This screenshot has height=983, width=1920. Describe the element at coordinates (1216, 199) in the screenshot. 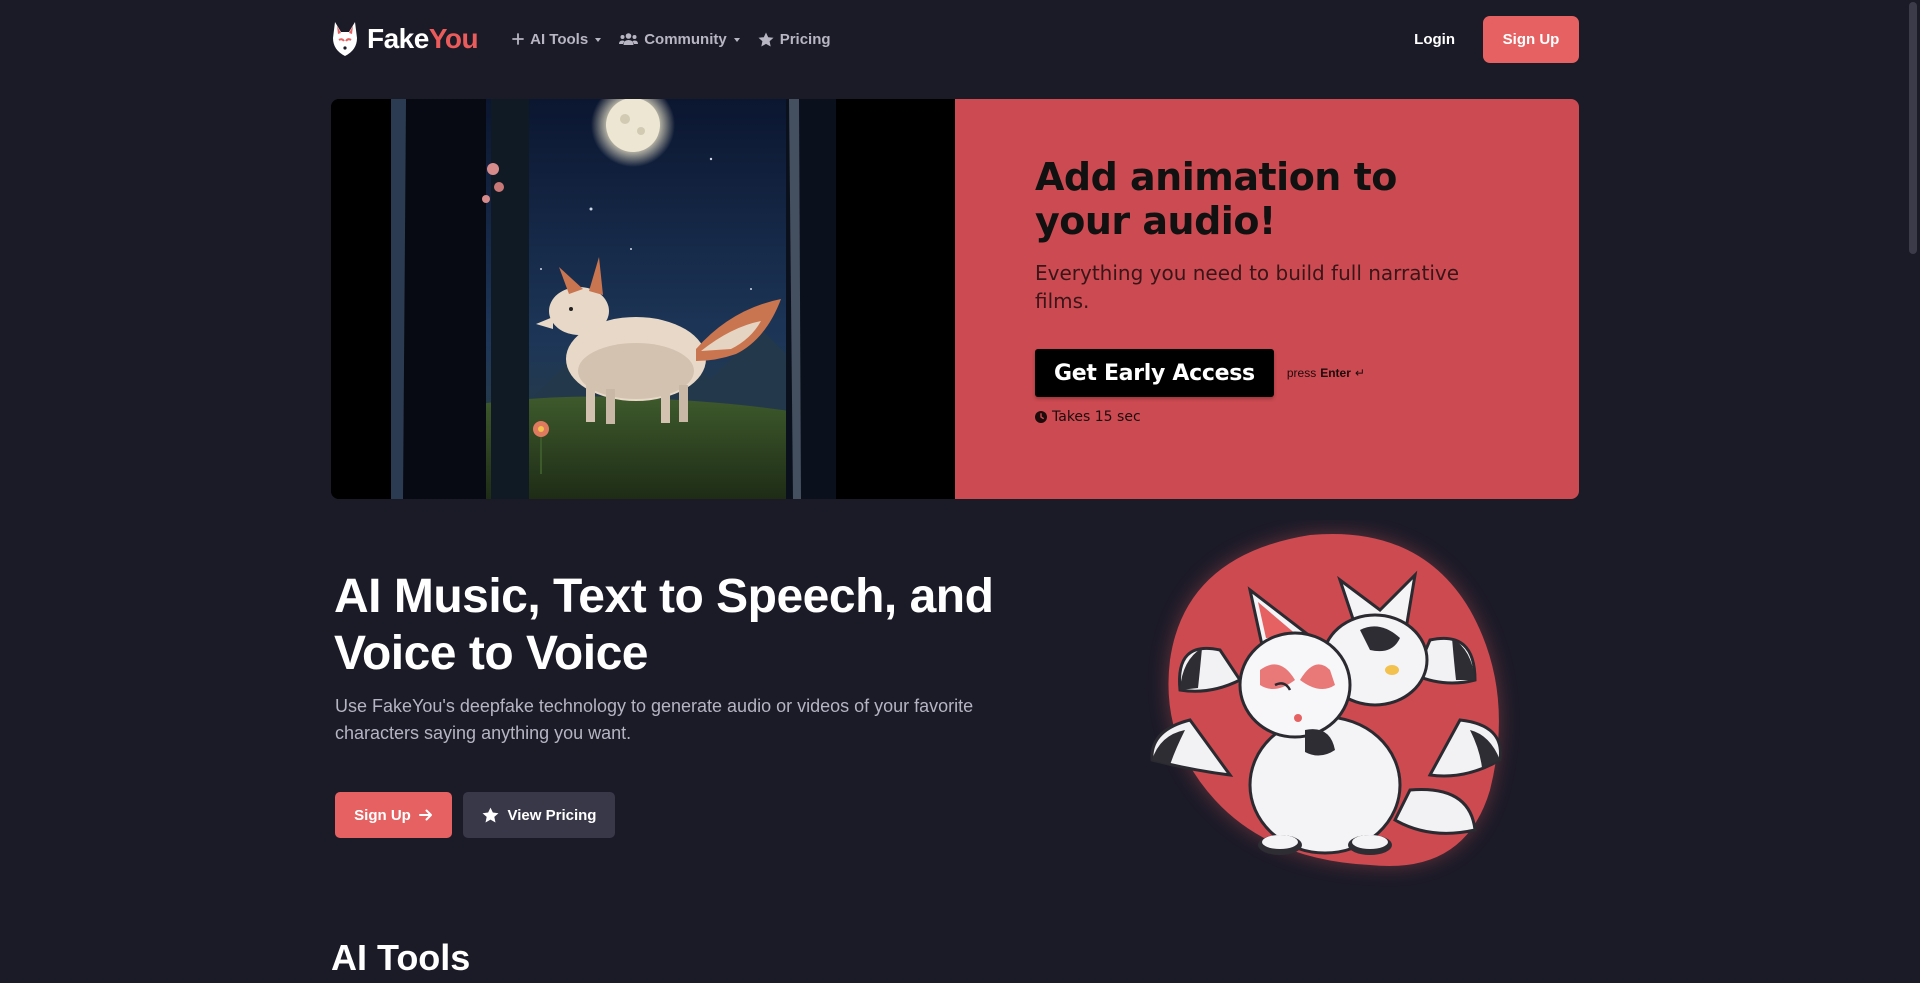

I see `promo-title: Add animation to your audio!` at that location.